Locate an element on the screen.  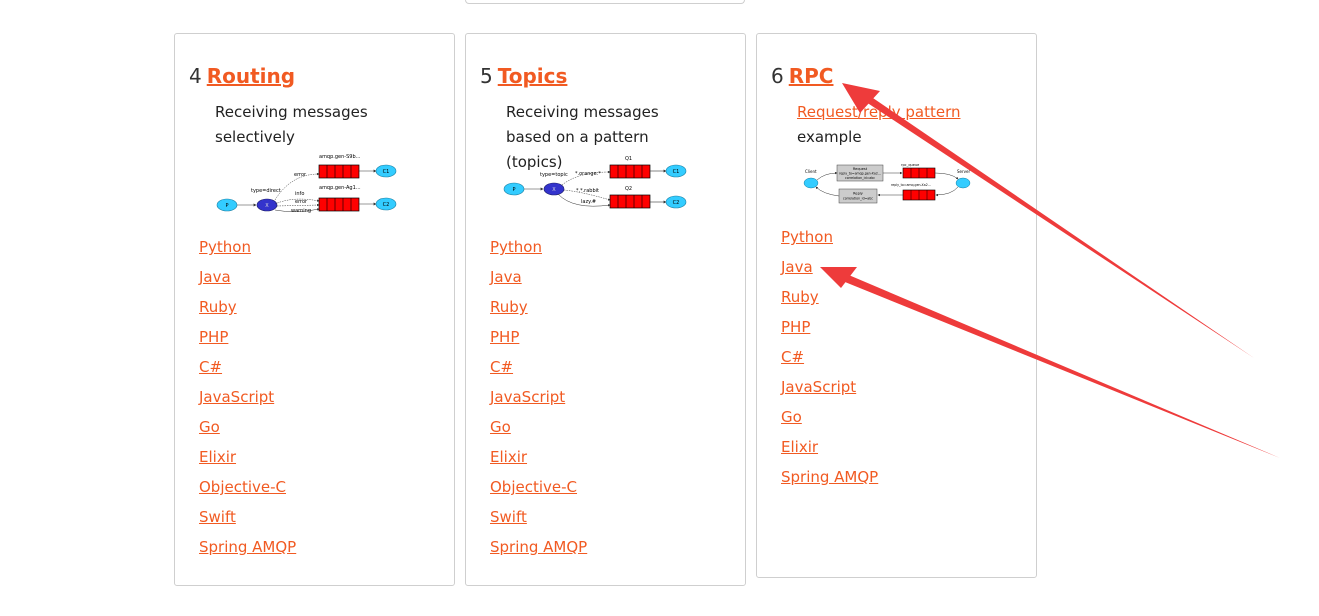
card-heading: 5 Topics is located at coordinates (523, 76).